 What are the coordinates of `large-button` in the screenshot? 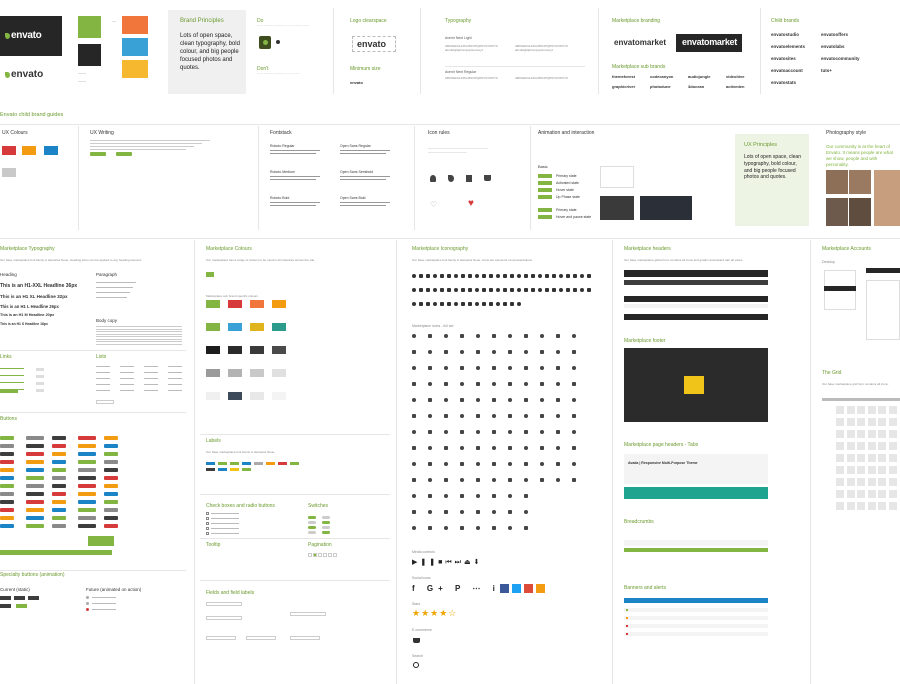 It's located at (101, 541).